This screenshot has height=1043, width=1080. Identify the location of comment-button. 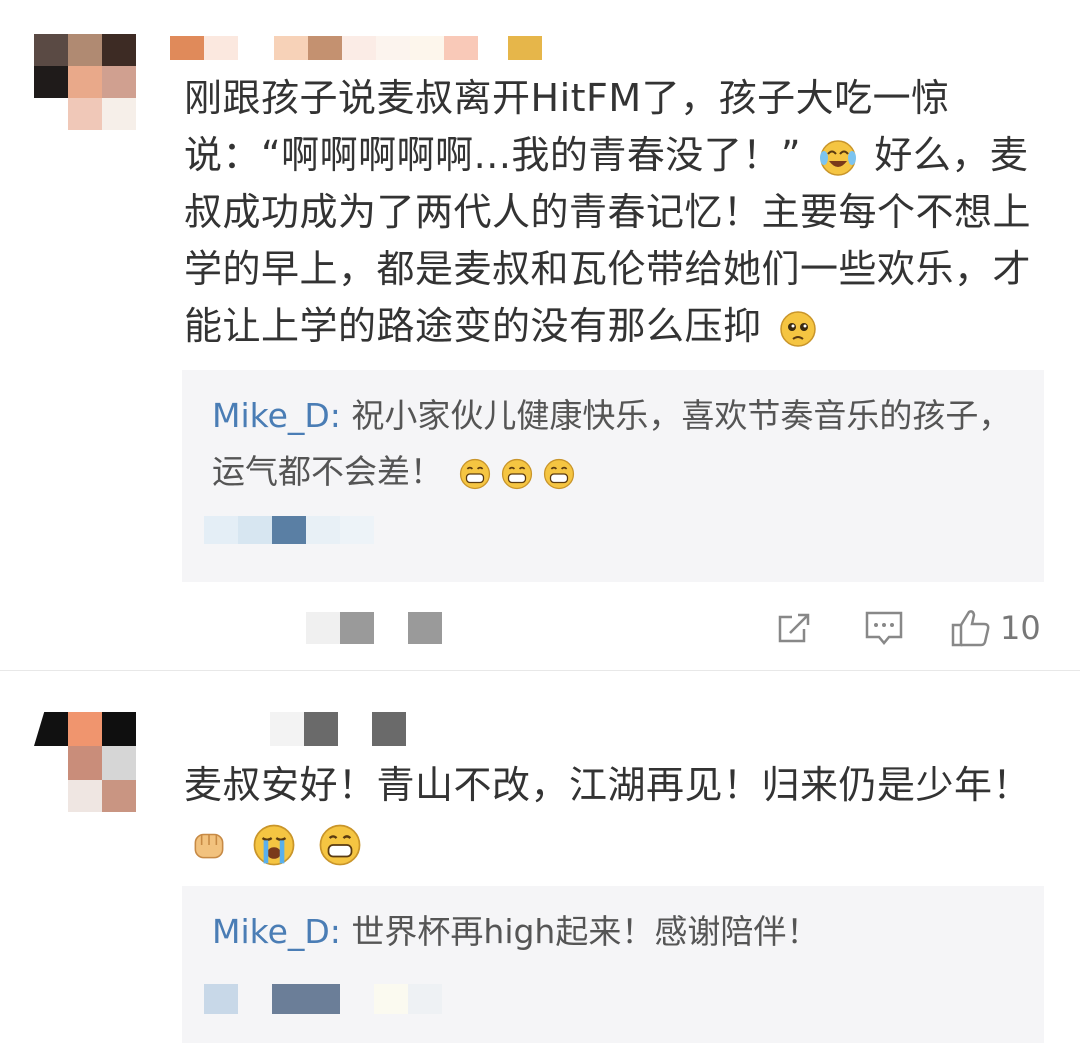
(884, 628).